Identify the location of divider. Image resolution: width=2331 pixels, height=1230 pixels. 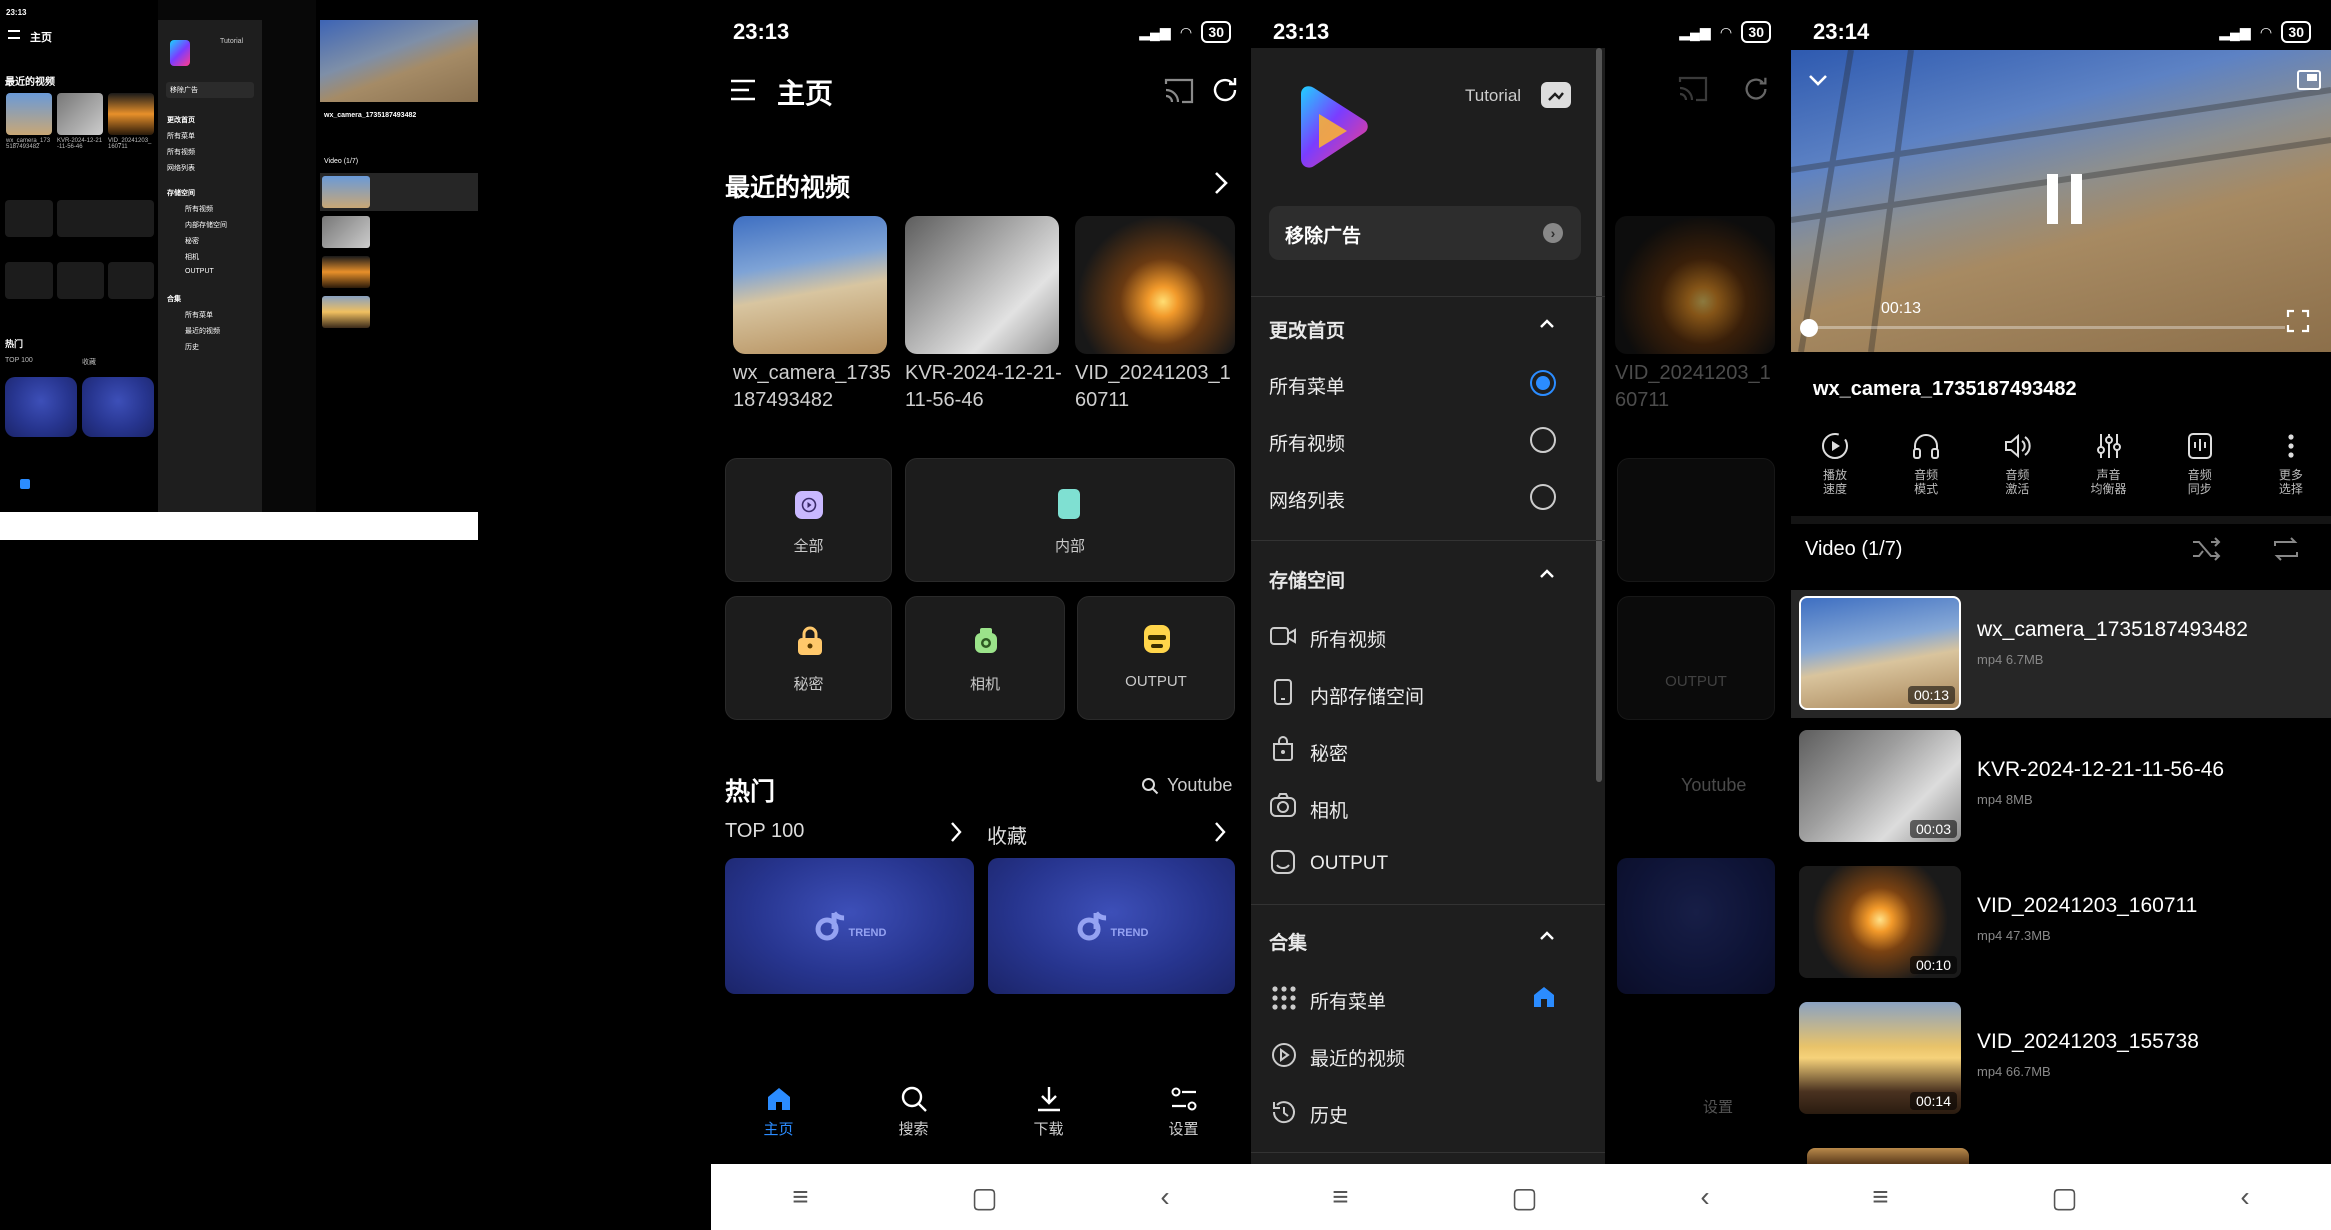
(1428, 540).